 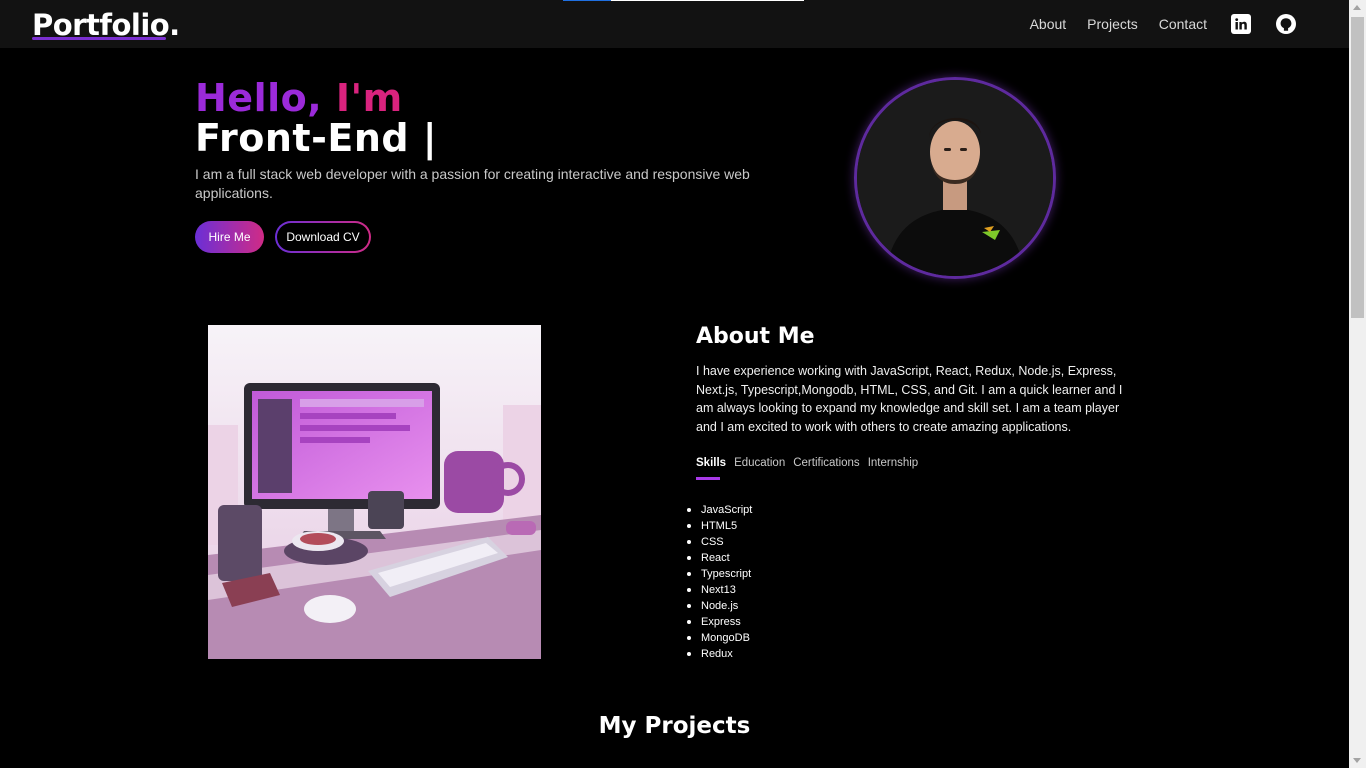 I want to click on nav-links: About Projects Contact, so click(x=1163, y=24).